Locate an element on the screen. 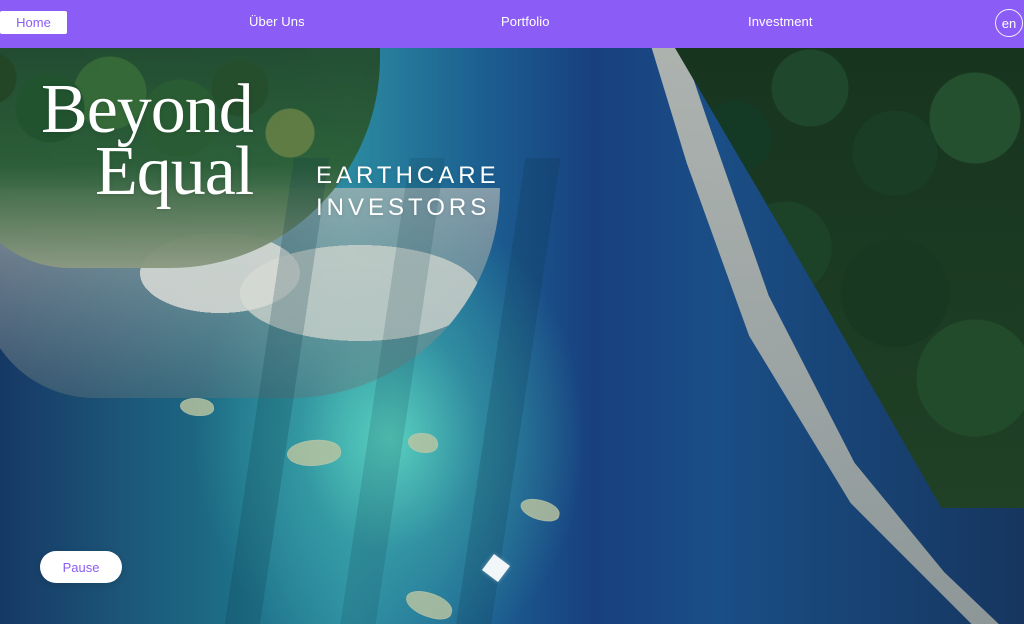  nav-investment-link: Investment is located at coordinates (780, 21).